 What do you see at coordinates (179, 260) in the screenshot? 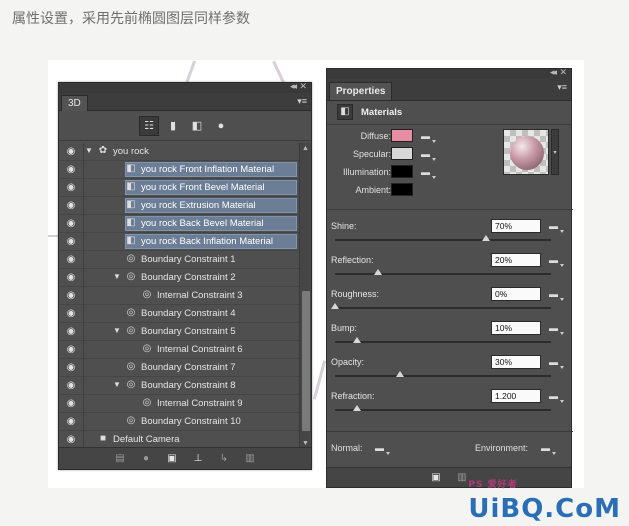
I see `tree-row: ◉ ◎ Boundary Constraint 1` at bounding box center [179, 260].